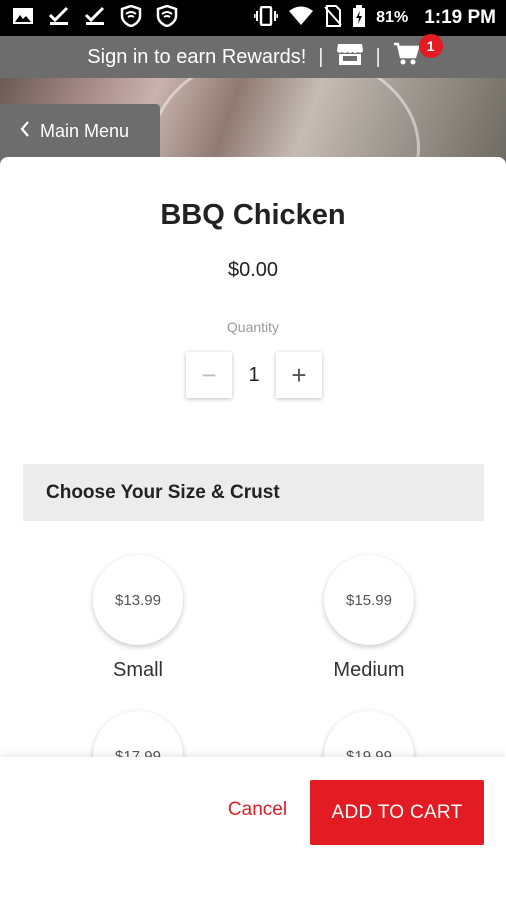 This screenshot has width=506, height=900. What do you see at coordinates (285, 123) in the screenshot?
I see `hero-image-detail` at bounding box center [285, 123].